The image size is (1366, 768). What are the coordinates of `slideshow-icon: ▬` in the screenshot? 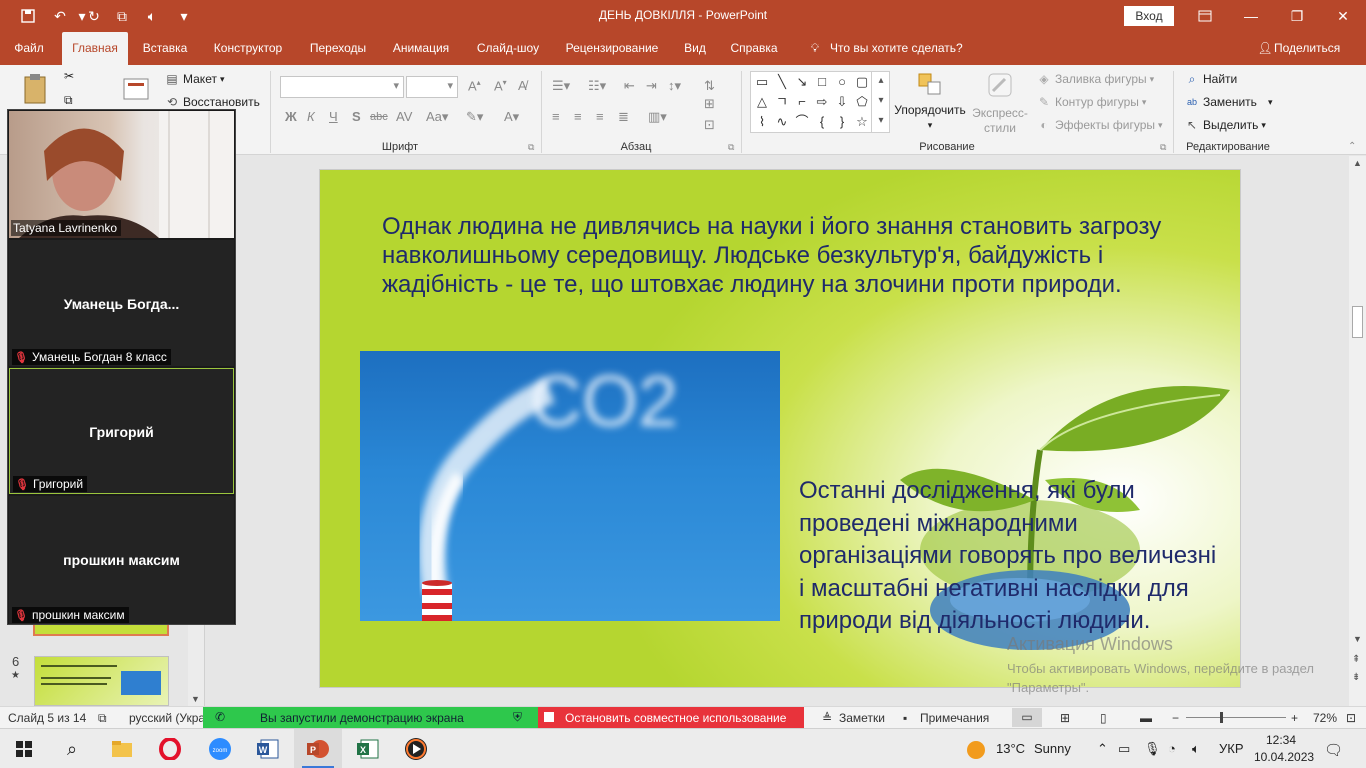 It's located at (1146, 718).